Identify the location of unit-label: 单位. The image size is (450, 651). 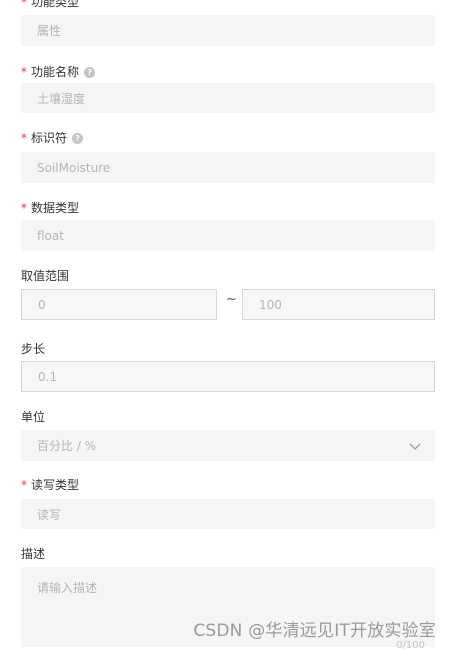
(33, 417).